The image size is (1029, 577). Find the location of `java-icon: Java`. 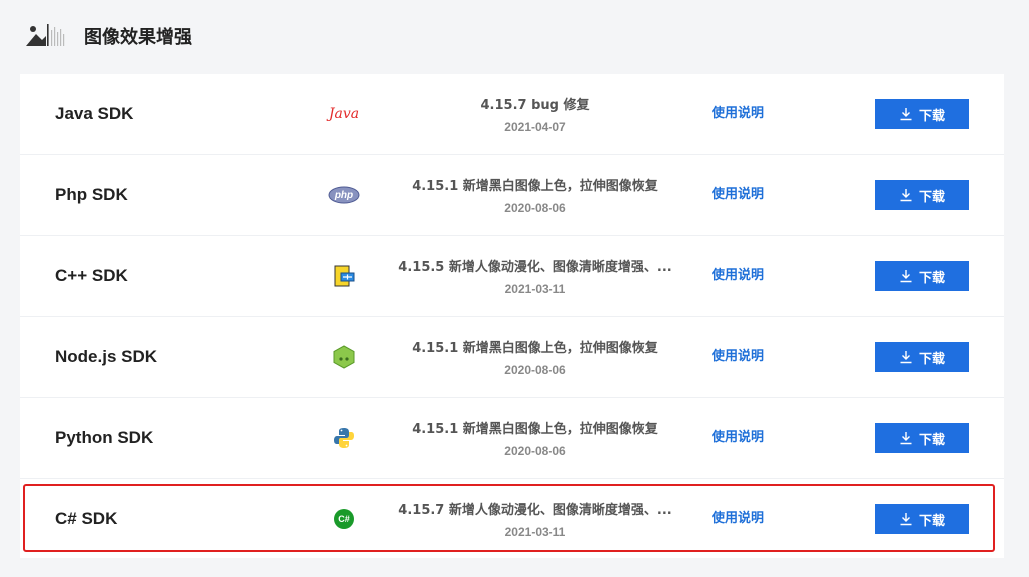

java-icon: Java is located at coordinates (344, 114).